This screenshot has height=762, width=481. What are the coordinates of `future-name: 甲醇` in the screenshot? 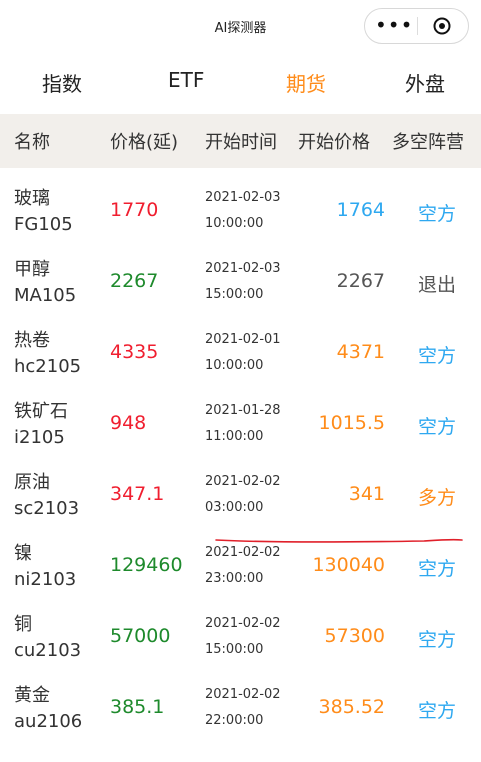 It's located at (32, 269).